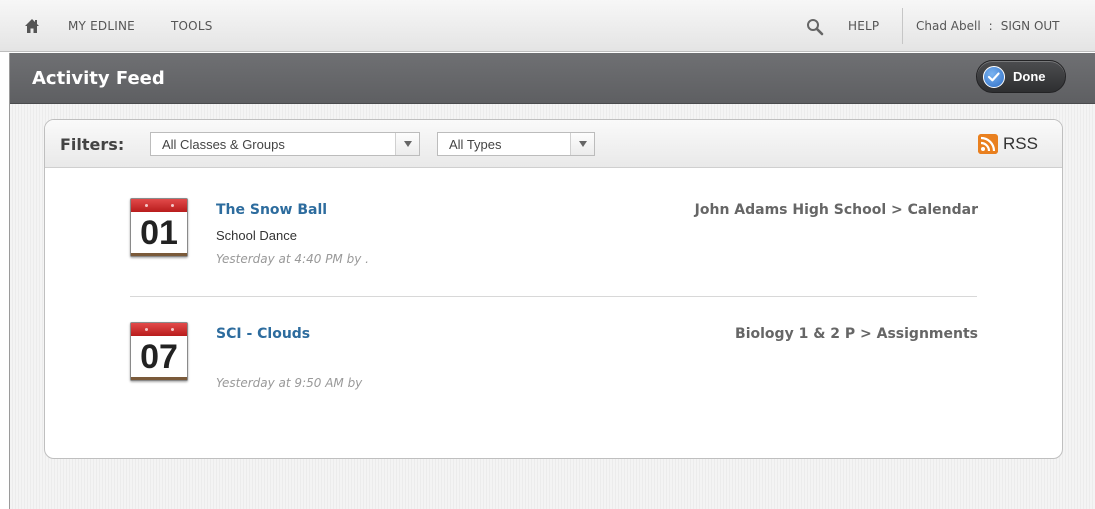  What do you see at coordinates (1029, 76) in the screenshot?
I see `done-label: Done` at bounding box center [1029, 76].